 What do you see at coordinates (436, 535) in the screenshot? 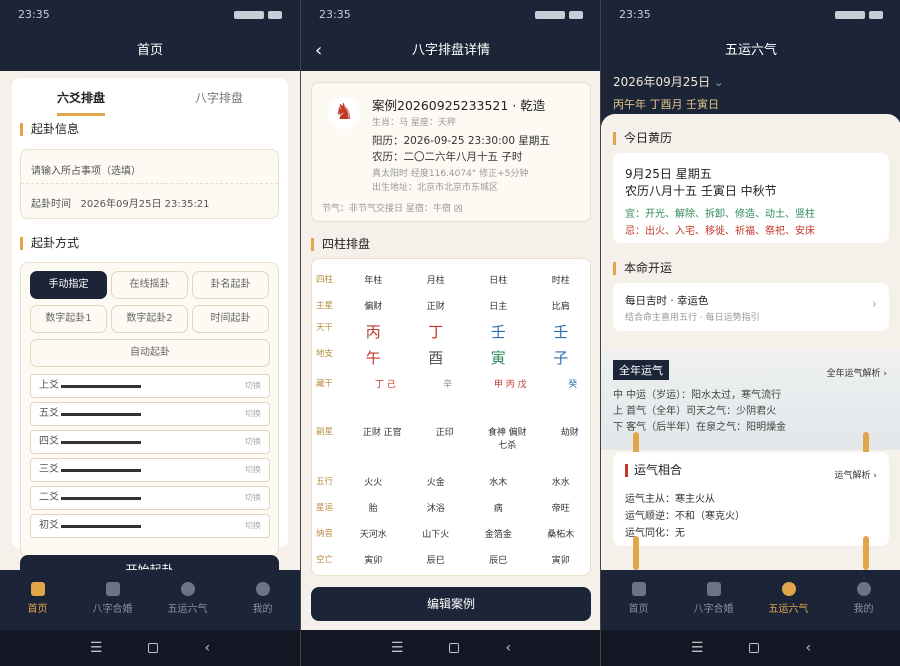
I see `cell: 山下火` at bounding box center [436, 535].